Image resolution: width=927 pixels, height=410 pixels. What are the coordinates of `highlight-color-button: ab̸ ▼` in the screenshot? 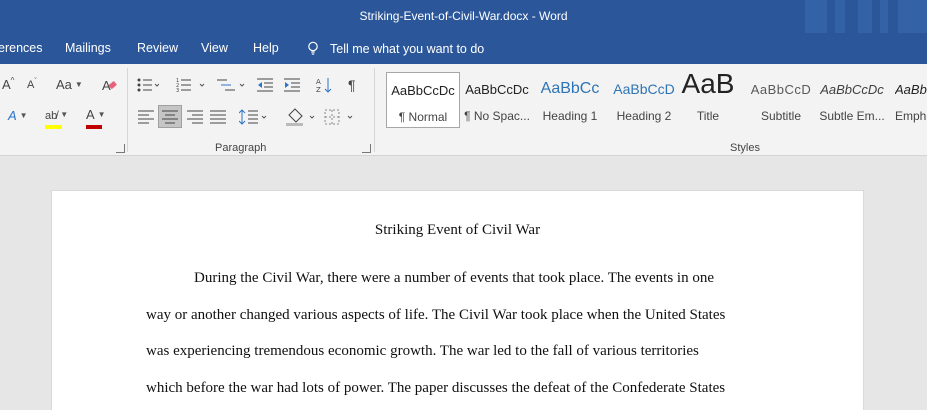 It's located at (56, 118).